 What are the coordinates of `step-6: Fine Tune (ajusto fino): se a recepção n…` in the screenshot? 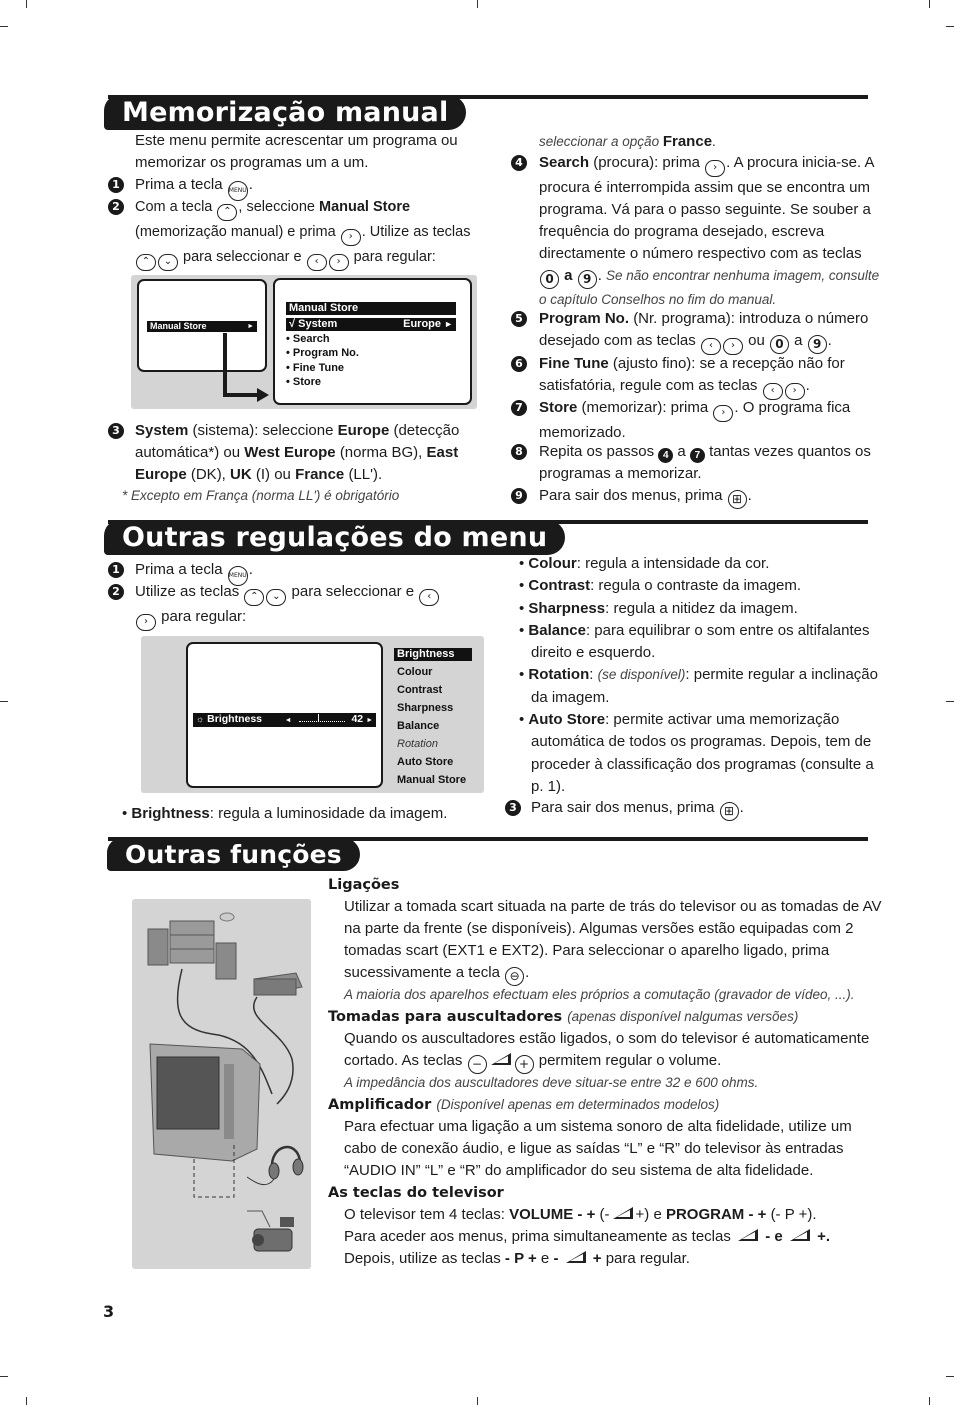 It's located at (711, 376).